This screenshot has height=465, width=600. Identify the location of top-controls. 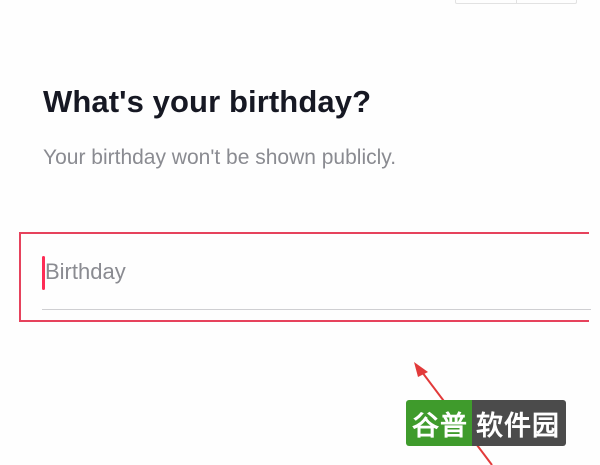
(516, 2).